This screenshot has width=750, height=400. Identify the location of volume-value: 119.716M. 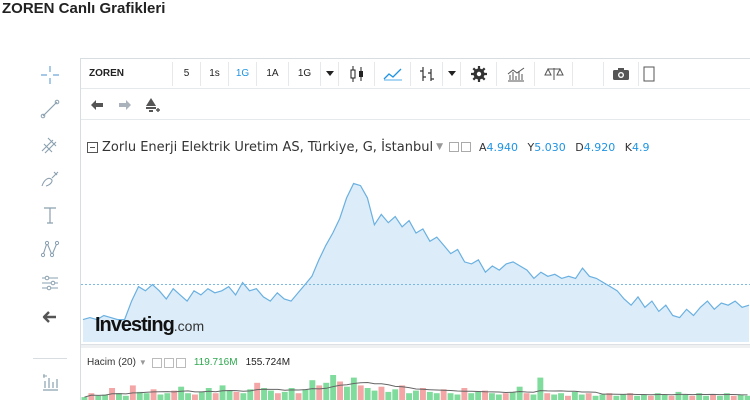
(215, 362).